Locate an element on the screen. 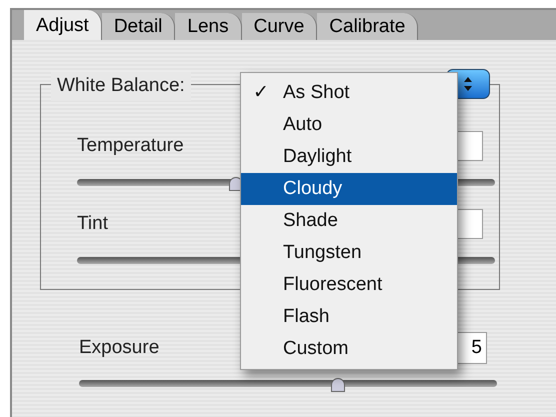  slider-label: Temperature is located at coordinates (130, 146).